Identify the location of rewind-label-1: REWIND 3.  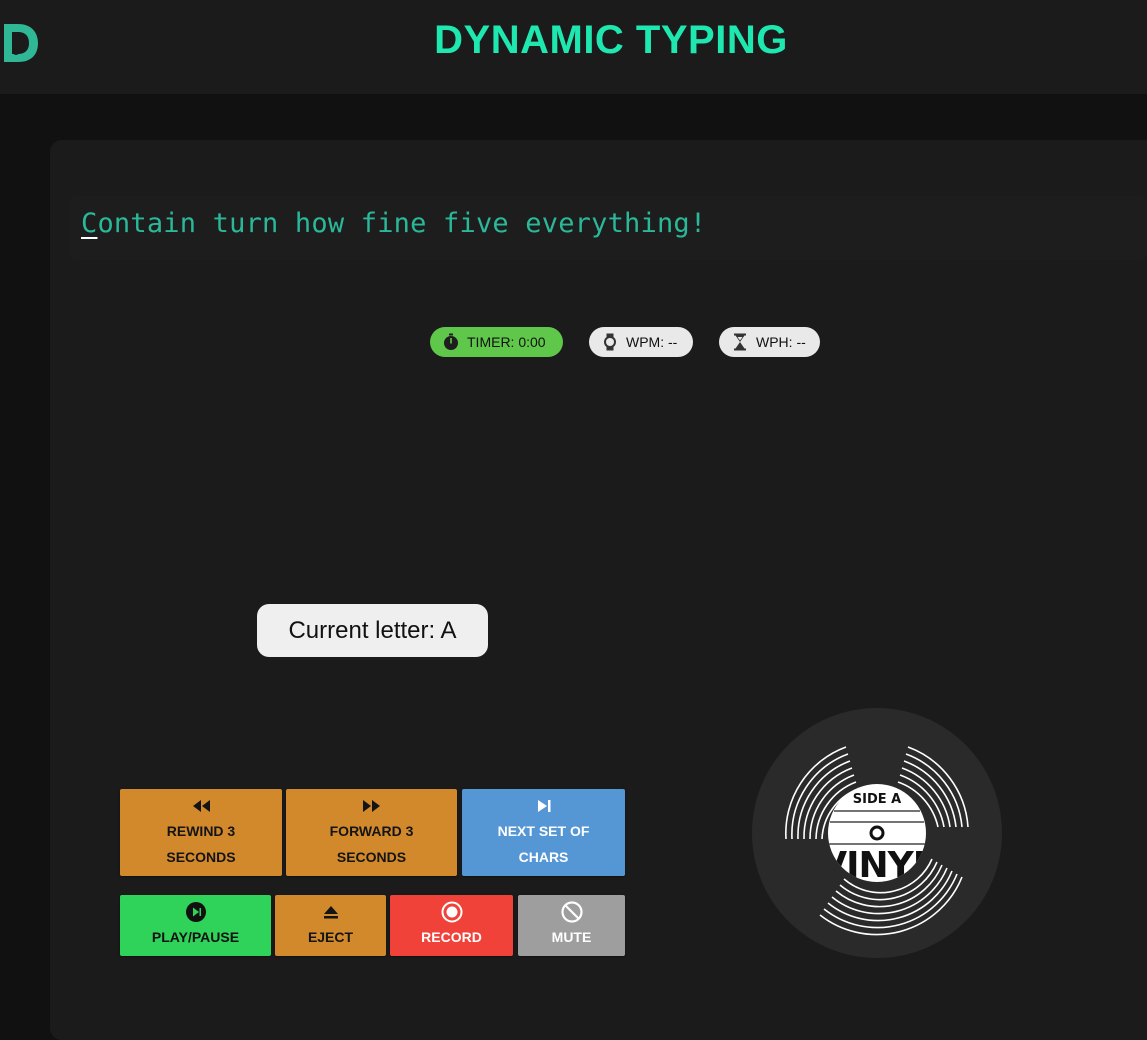
(201, 831).